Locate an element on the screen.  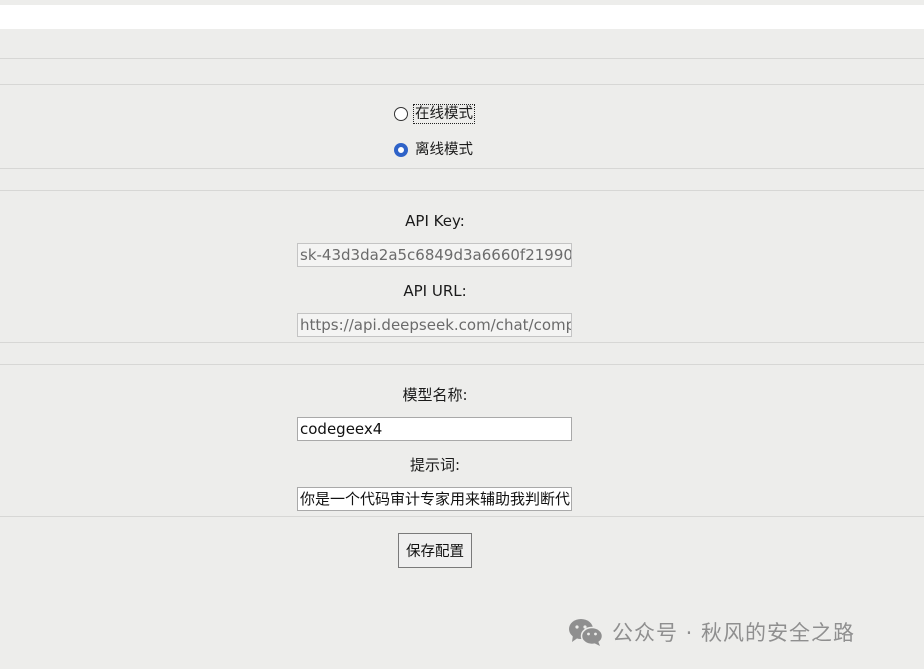
radio-offline-mode: 离线模式 is located at coordinates (434, 150).